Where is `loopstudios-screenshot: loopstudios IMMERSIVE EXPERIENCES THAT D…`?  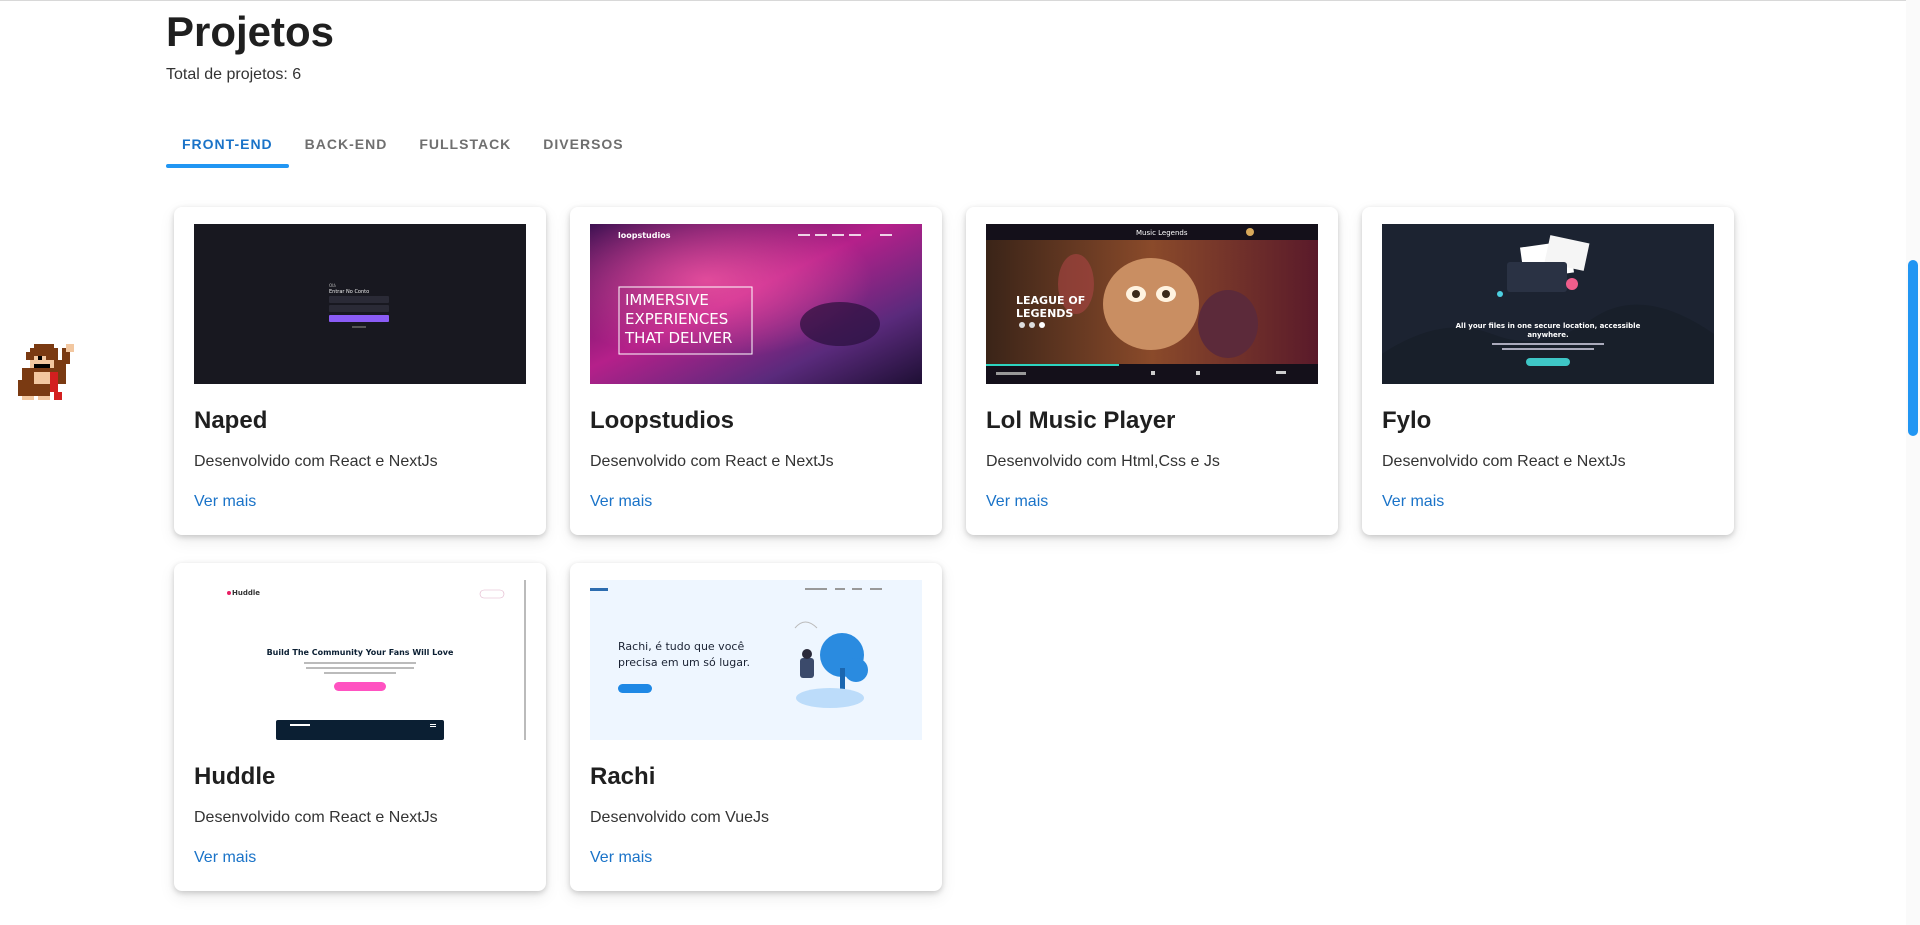 loopstudios-screenshot: loopstudios IMMERSIVE EXPERIENCES THAT D… is located at coordinates (756, 304).